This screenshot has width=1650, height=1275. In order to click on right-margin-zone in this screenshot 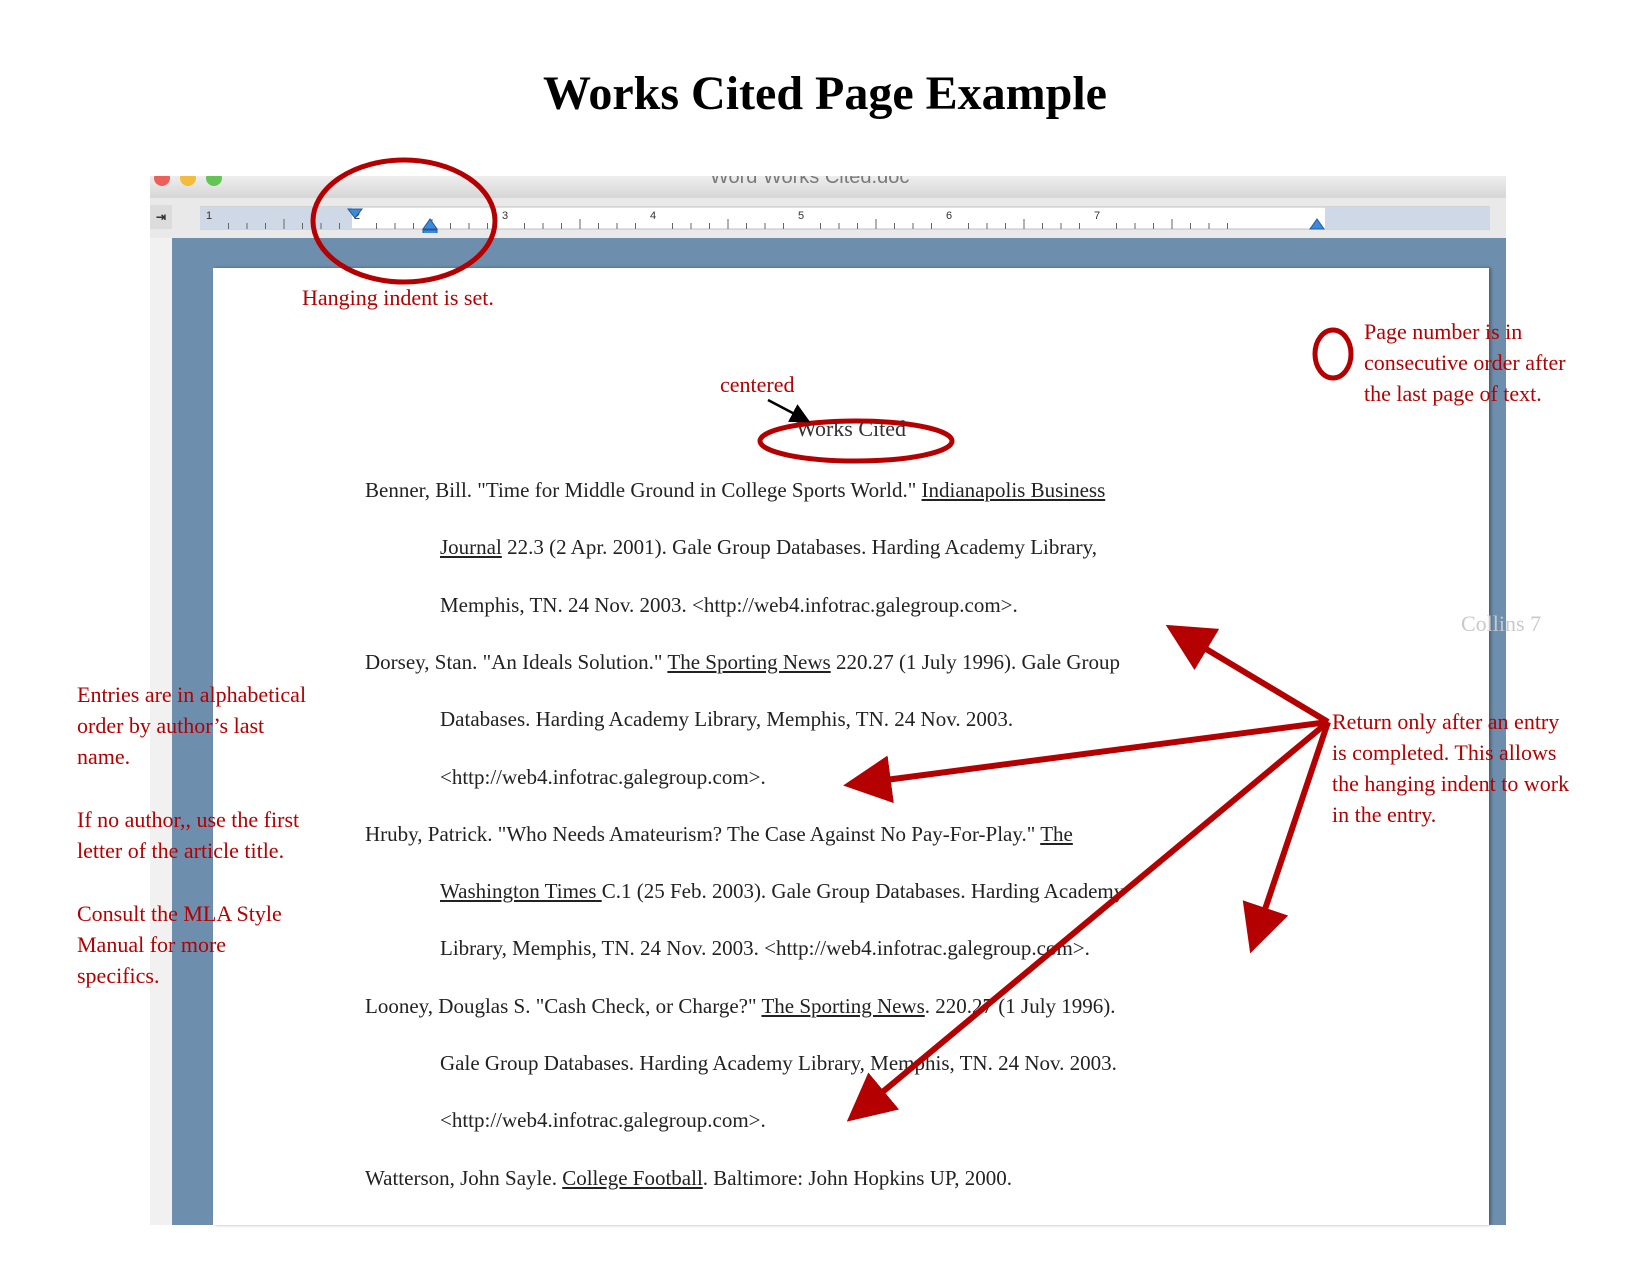, I will do `click(1407, 218)`.